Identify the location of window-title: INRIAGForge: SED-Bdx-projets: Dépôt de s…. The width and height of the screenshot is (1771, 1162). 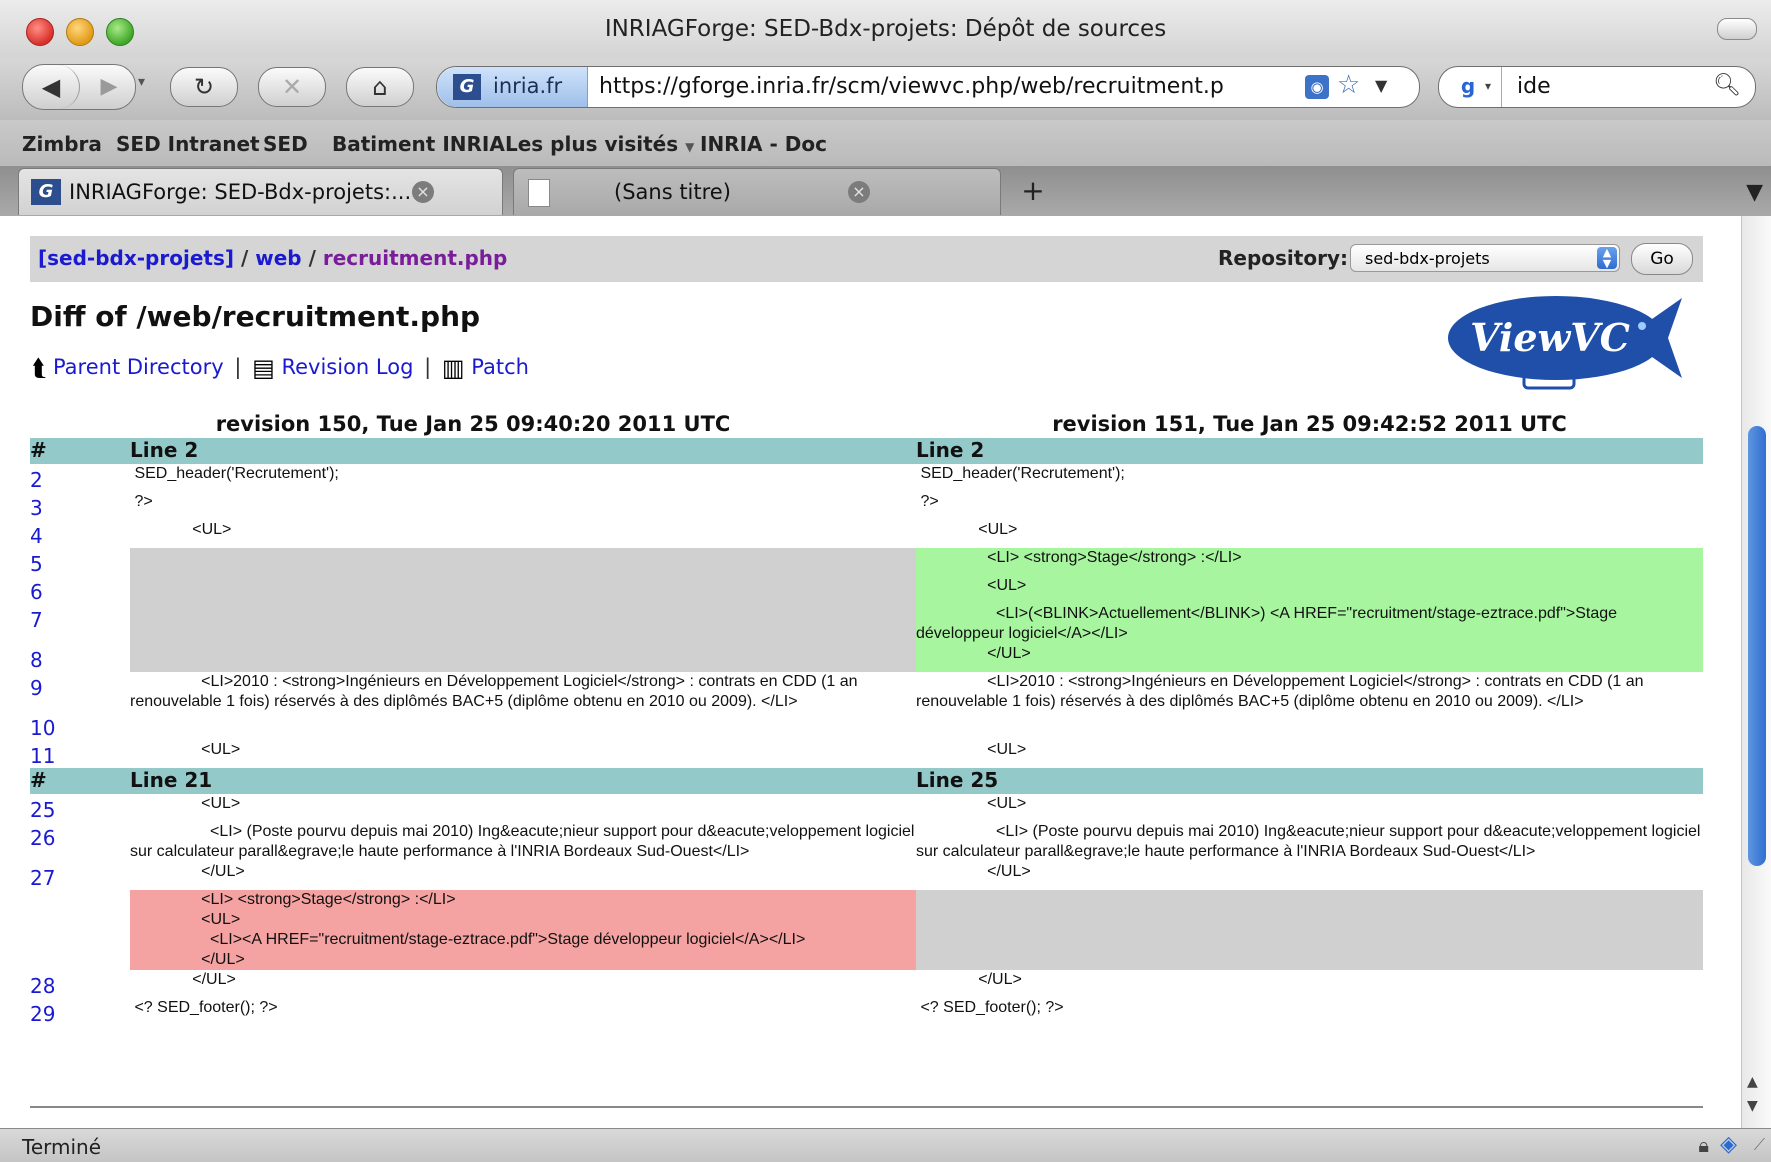
(885, 29).